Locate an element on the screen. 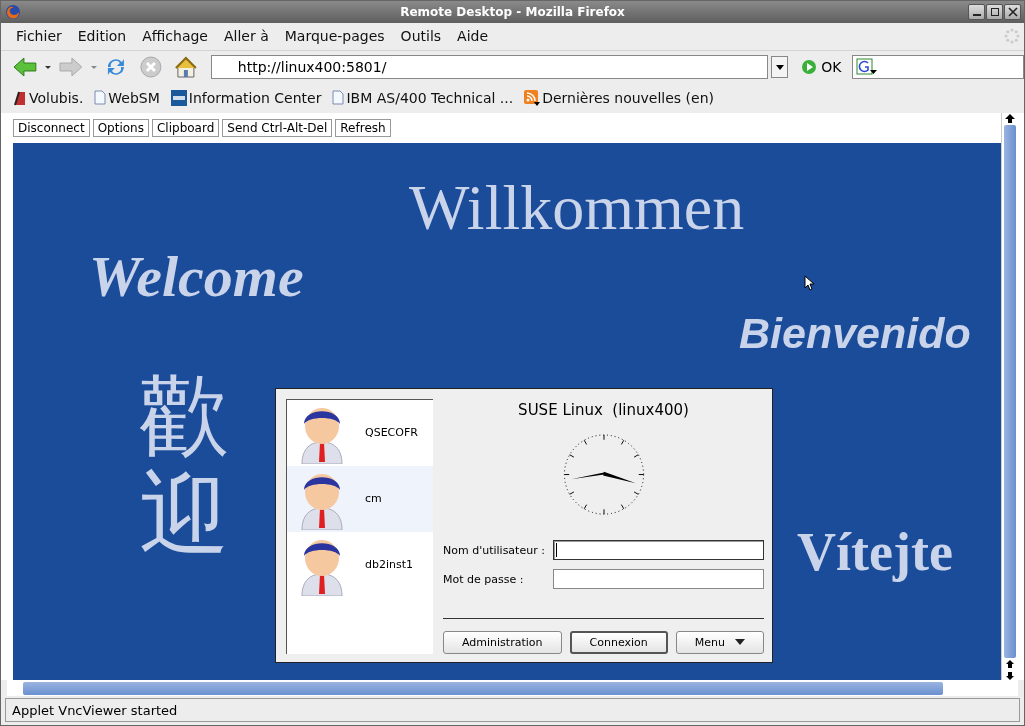 The image size is (1025, 726). login-button: Administration is located at coordinates (502, 642).